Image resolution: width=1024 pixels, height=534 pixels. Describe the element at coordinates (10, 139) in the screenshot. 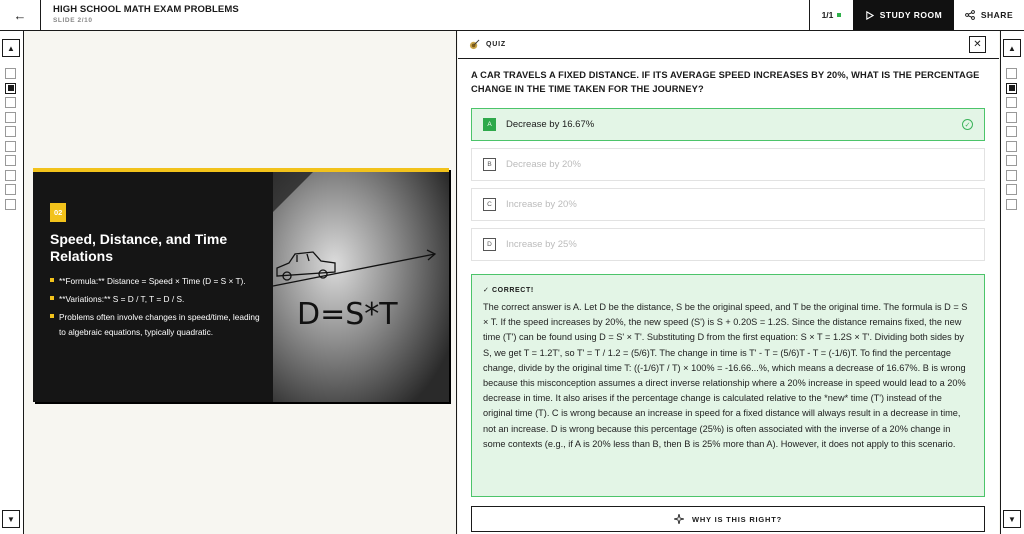

I see `slide-thumbnails-left` at that location.